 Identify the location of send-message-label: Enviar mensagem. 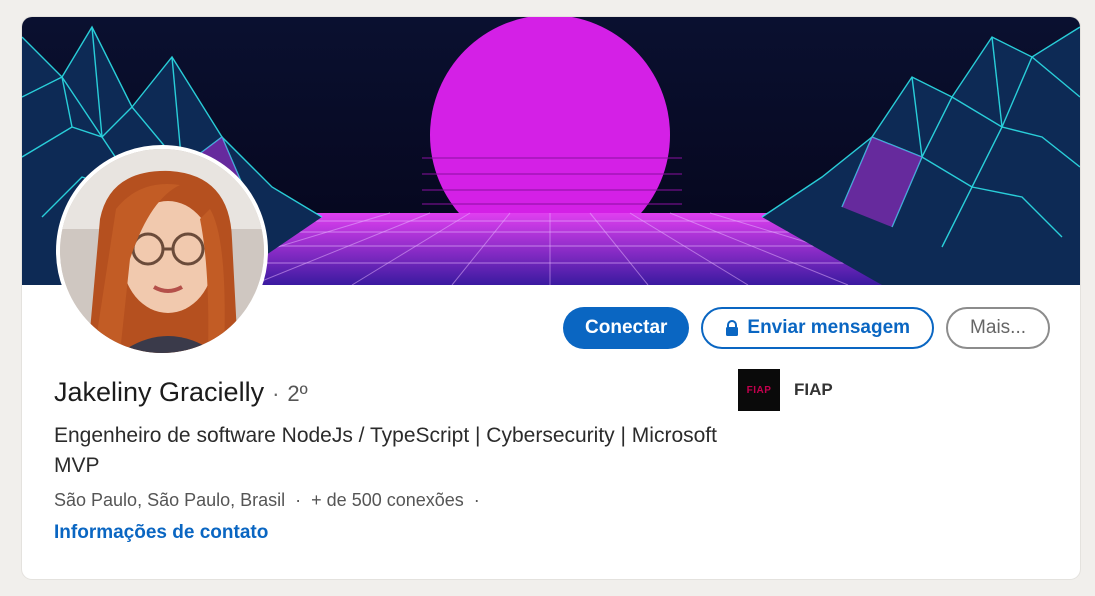
(829, 327).